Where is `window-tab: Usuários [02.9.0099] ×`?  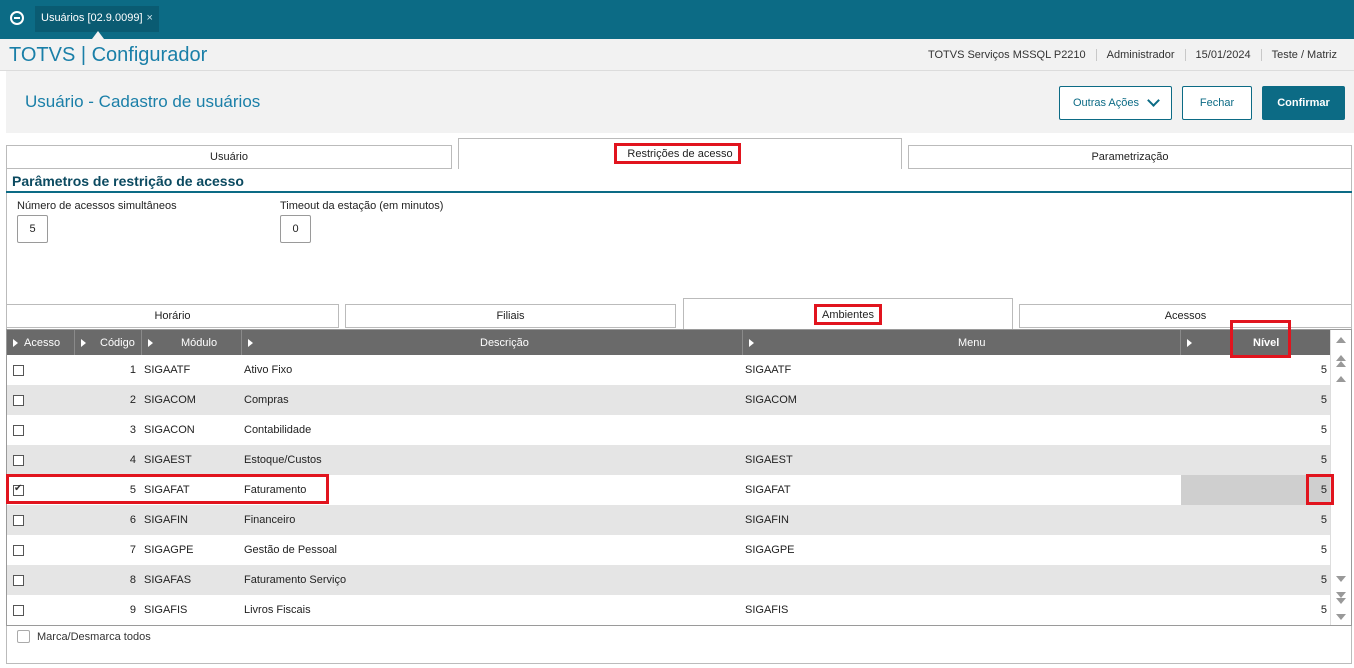 window-tab: Usuários [02.9.0099] × is located at coordinates (97, 19).